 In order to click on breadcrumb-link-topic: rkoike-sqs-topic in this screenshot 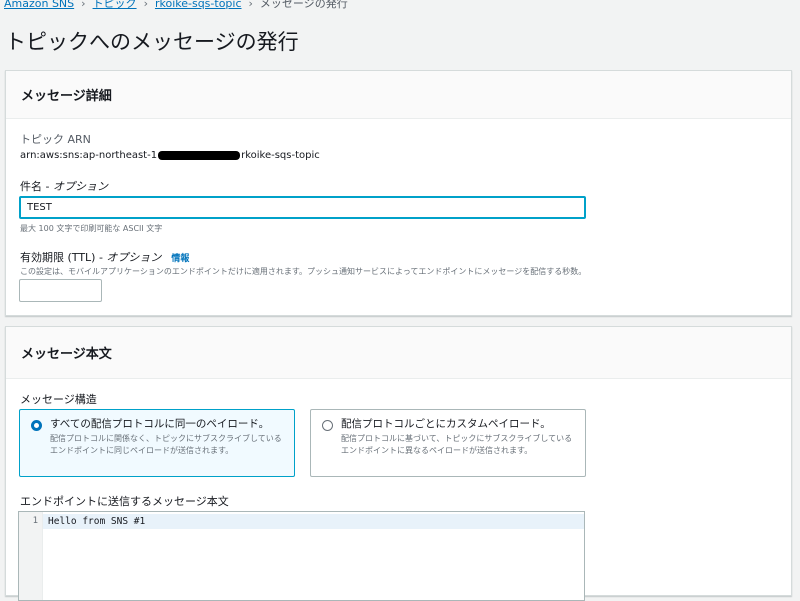, I will do `click(198, 5)`.